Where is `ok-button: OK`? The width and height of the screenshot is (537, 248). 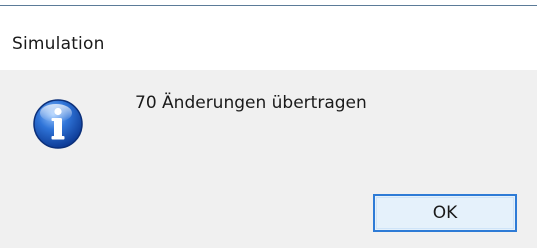
ok-button: OK is located at coordinates (445, 213).